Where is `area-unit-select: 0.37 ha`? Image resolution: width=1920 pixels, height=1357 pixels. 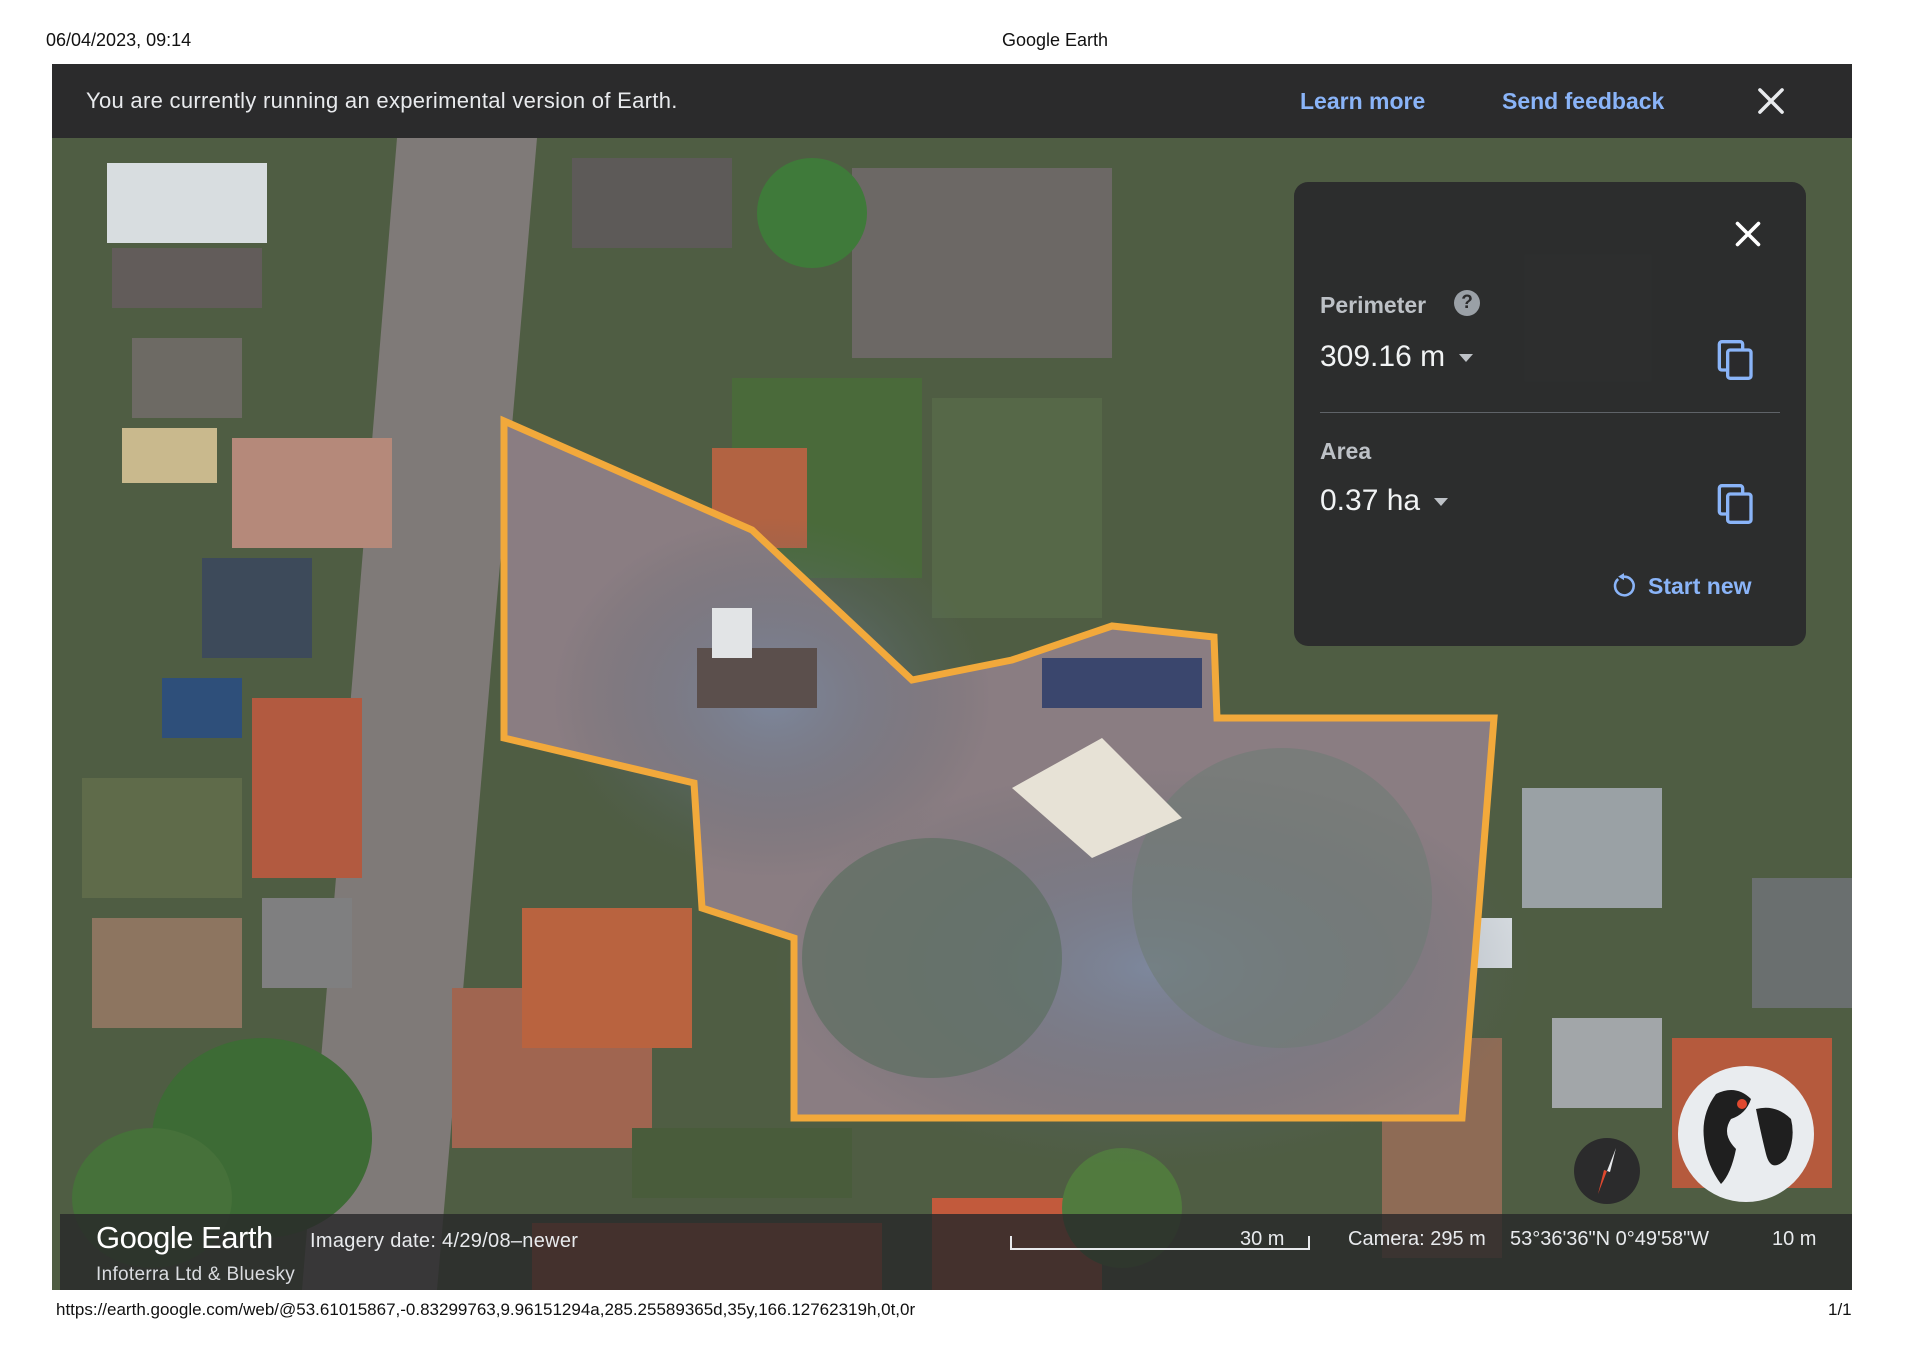
area-unit-select: 0.37 ha is located at coordinates (1384, 501).